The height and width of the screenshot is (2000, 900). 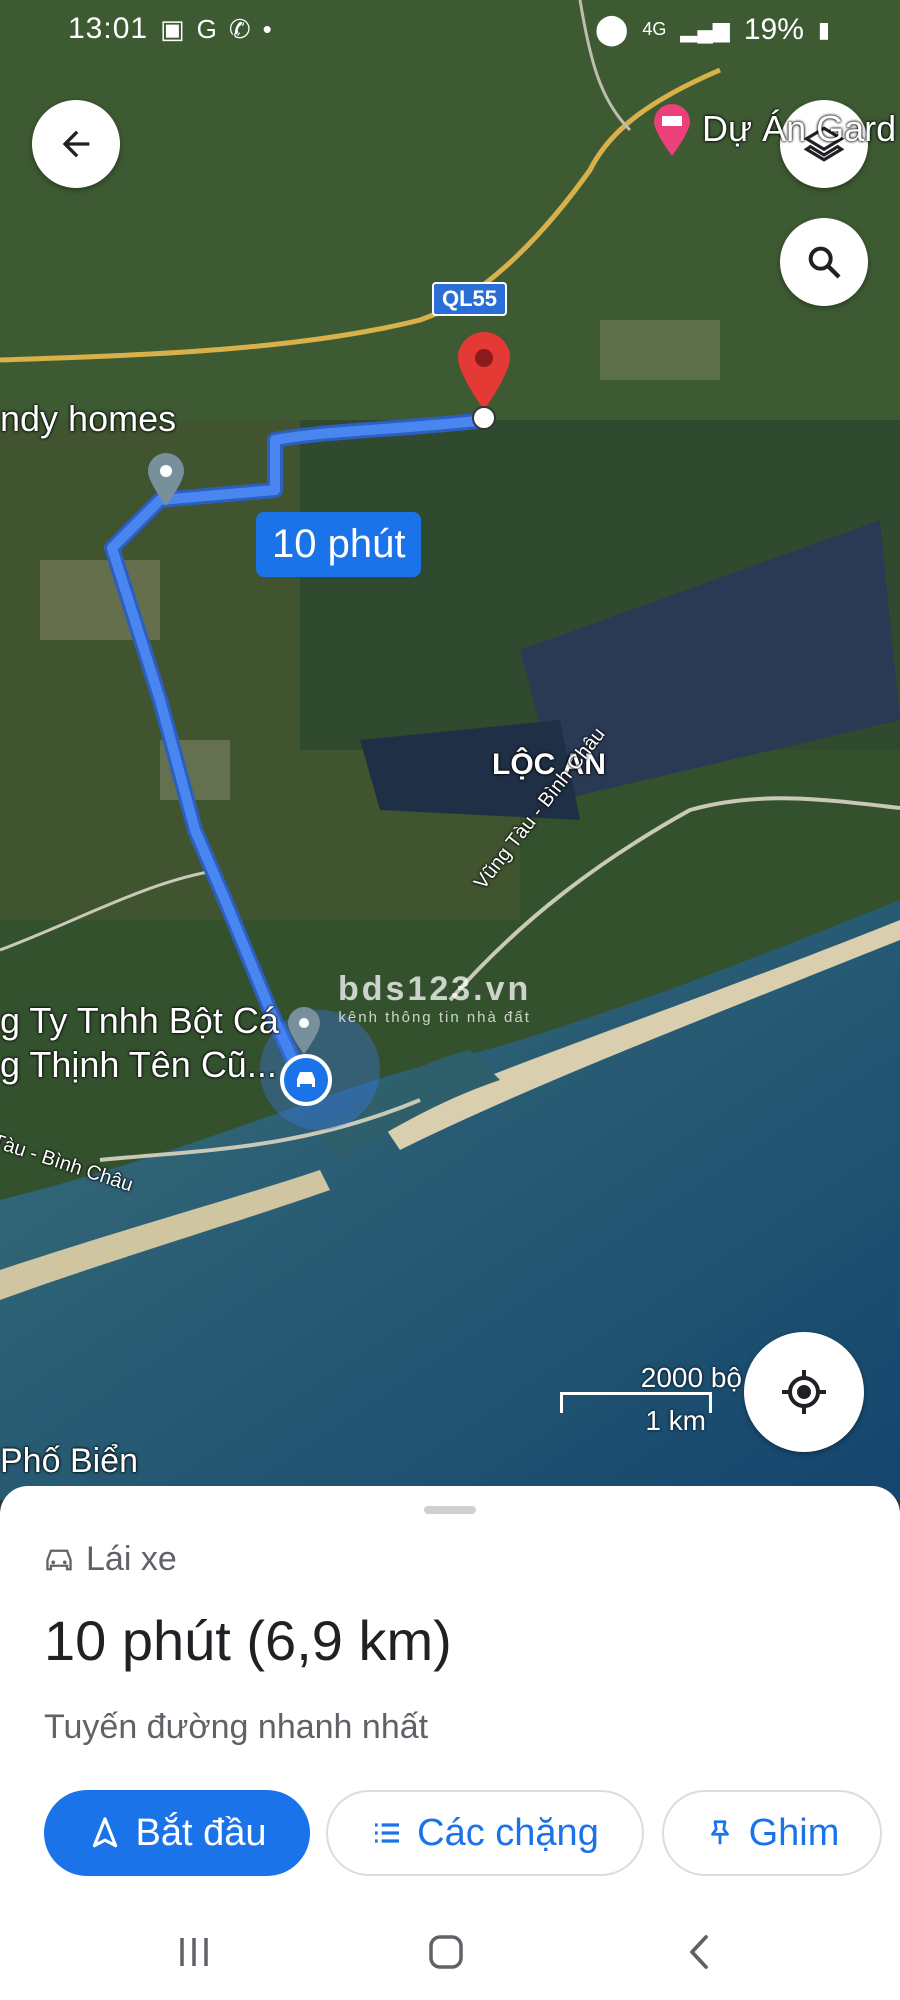 I want to click on eta-duration: 10 phút, so click(x=137, y=1640).